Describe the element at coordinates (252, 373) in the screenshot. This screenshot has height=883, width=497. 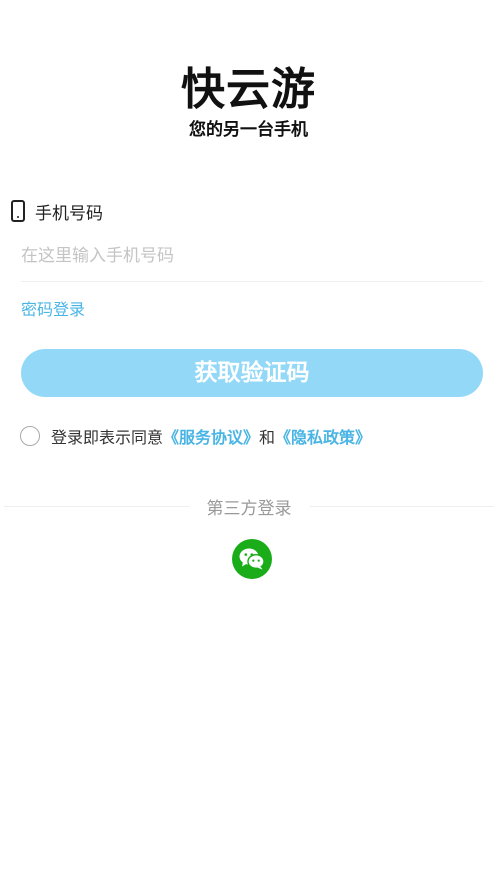
I see `get-verification-code-button: 获取验证码` at that location.